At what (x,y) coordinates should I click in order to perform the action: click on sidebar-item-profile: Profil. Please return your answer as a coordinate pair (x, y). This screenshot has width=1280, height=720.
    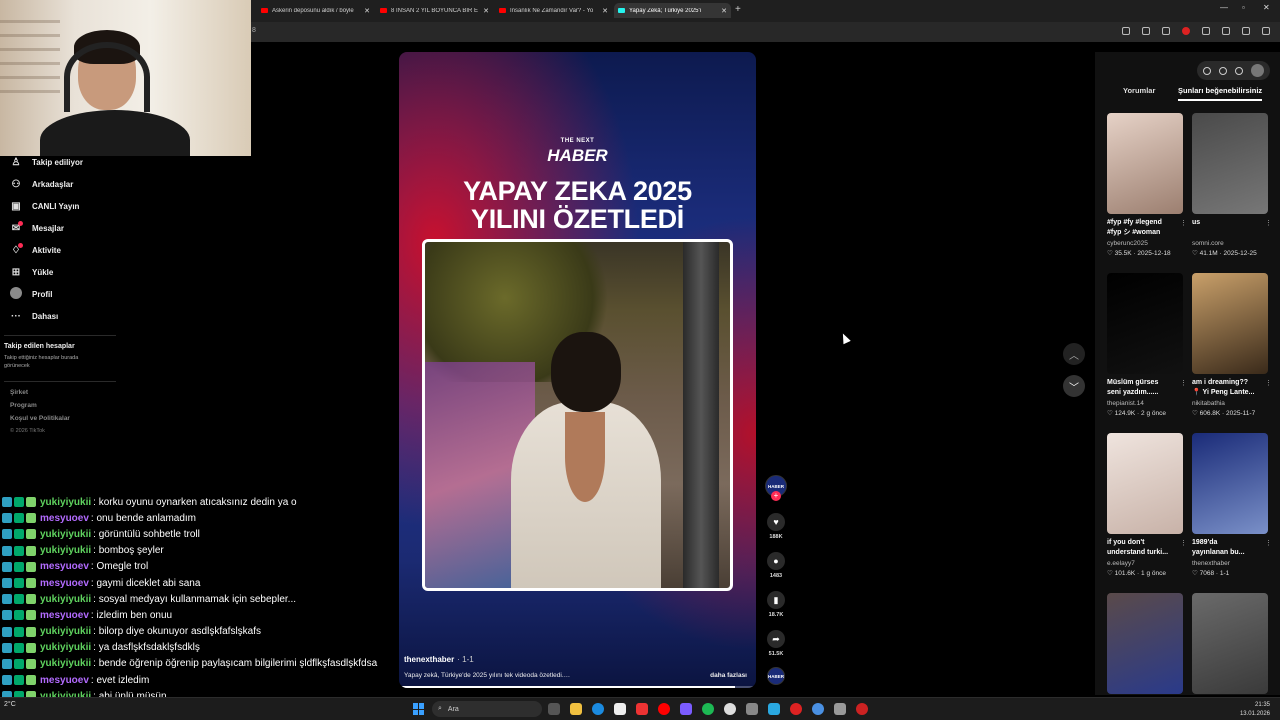
    Looking at the image, I should click on (31, 294).